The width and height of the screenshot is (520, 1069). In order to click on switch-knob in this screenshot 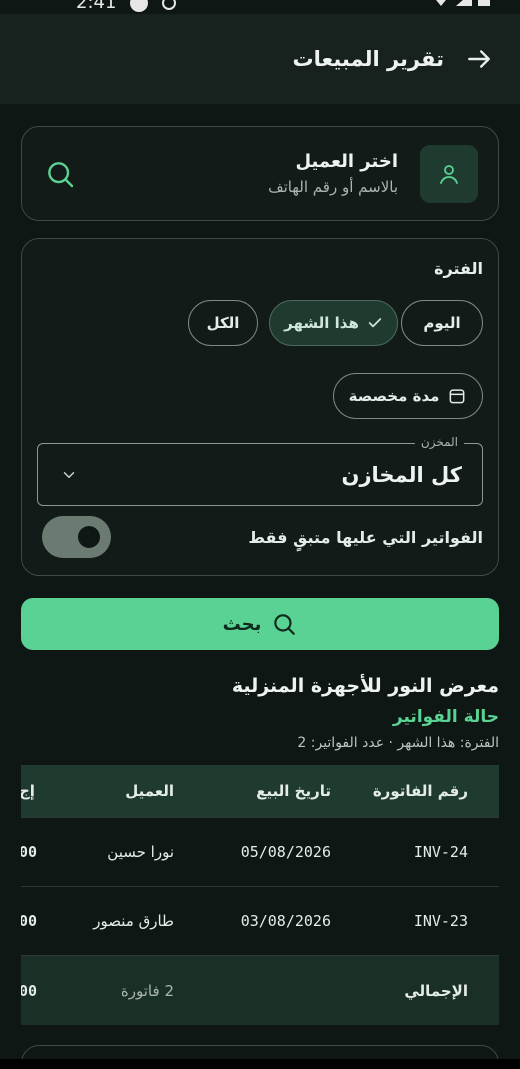, I will do `click(89, 537)`.